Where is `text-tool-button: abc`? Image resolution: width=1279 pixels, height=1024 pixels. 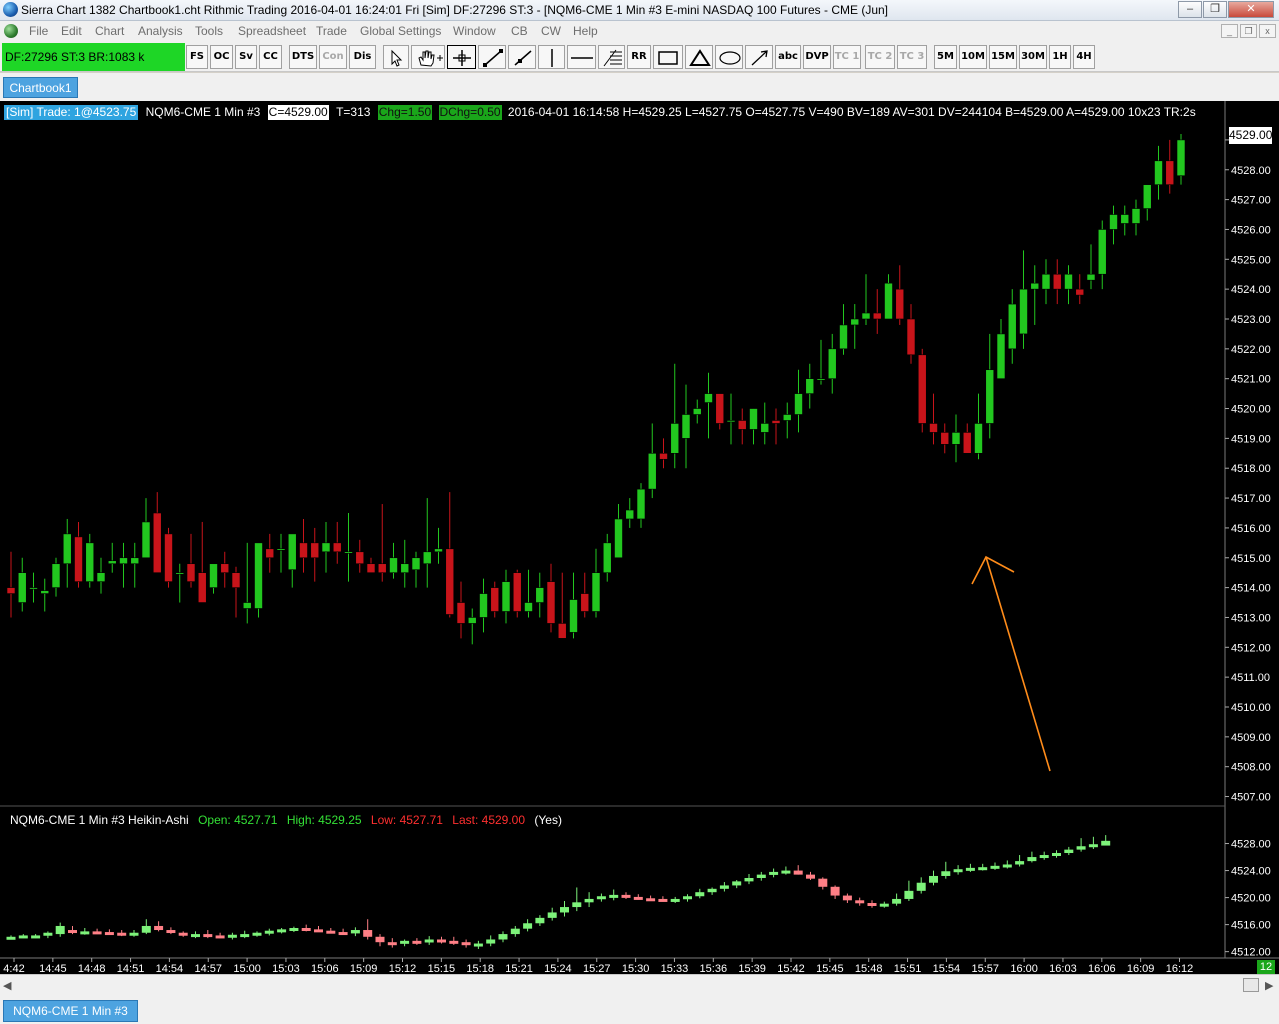 text-tool-button: abc is located at coordinates (788, 57).